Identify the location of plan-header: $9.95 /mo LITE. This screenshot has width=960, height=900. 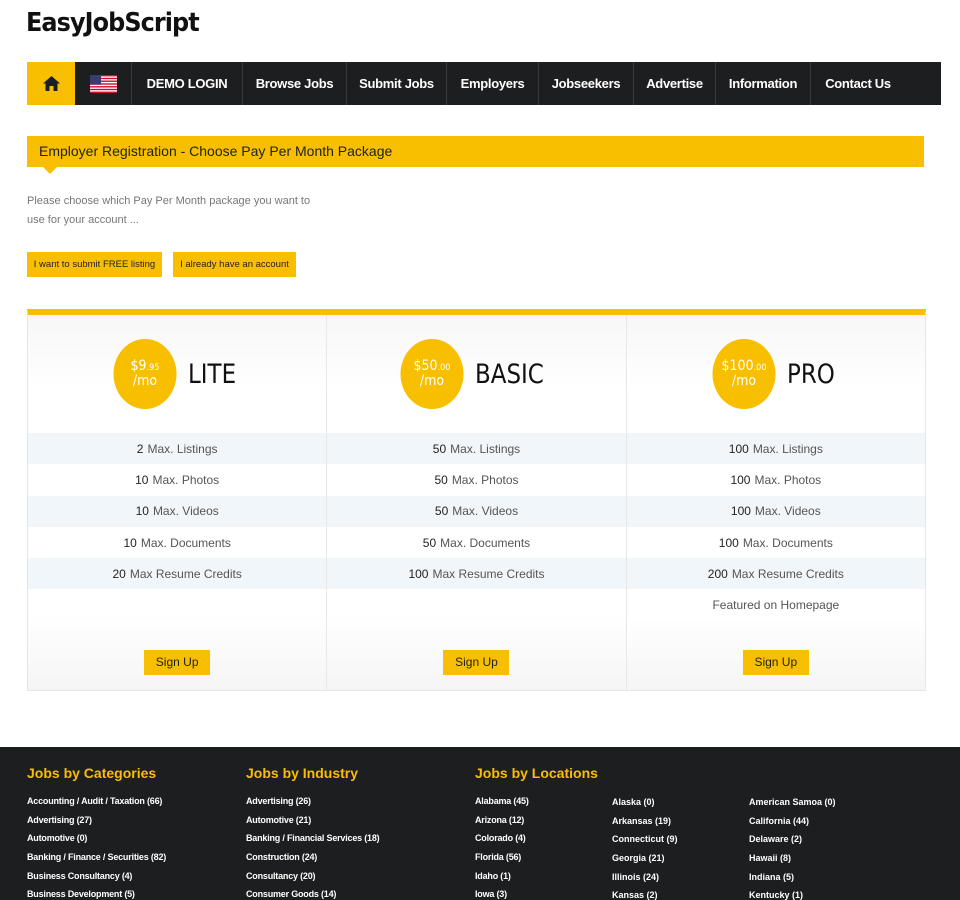
(177, 374).